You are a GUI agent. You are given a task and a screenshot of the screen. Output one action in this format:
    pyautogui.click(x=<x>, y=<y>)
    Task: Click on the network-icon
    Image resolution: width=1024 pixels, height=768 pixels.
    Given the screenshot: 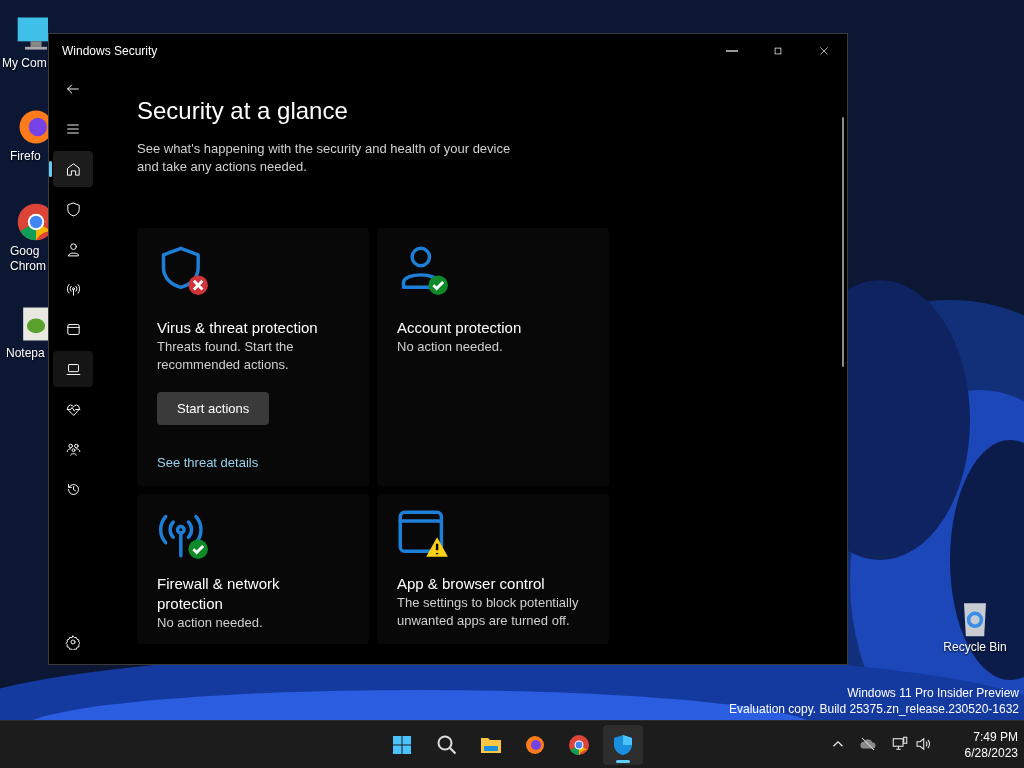 What is the action you would take?
    pyautogui.click(x=900, y=744)
    